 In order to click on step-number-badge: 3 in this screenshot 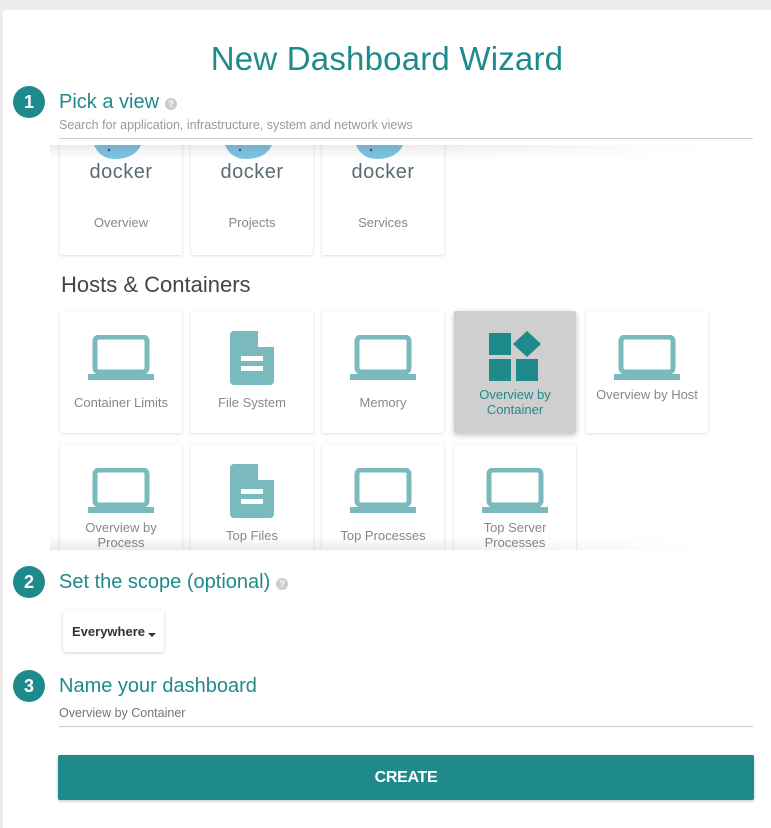, I will do `click(29, 686)`.